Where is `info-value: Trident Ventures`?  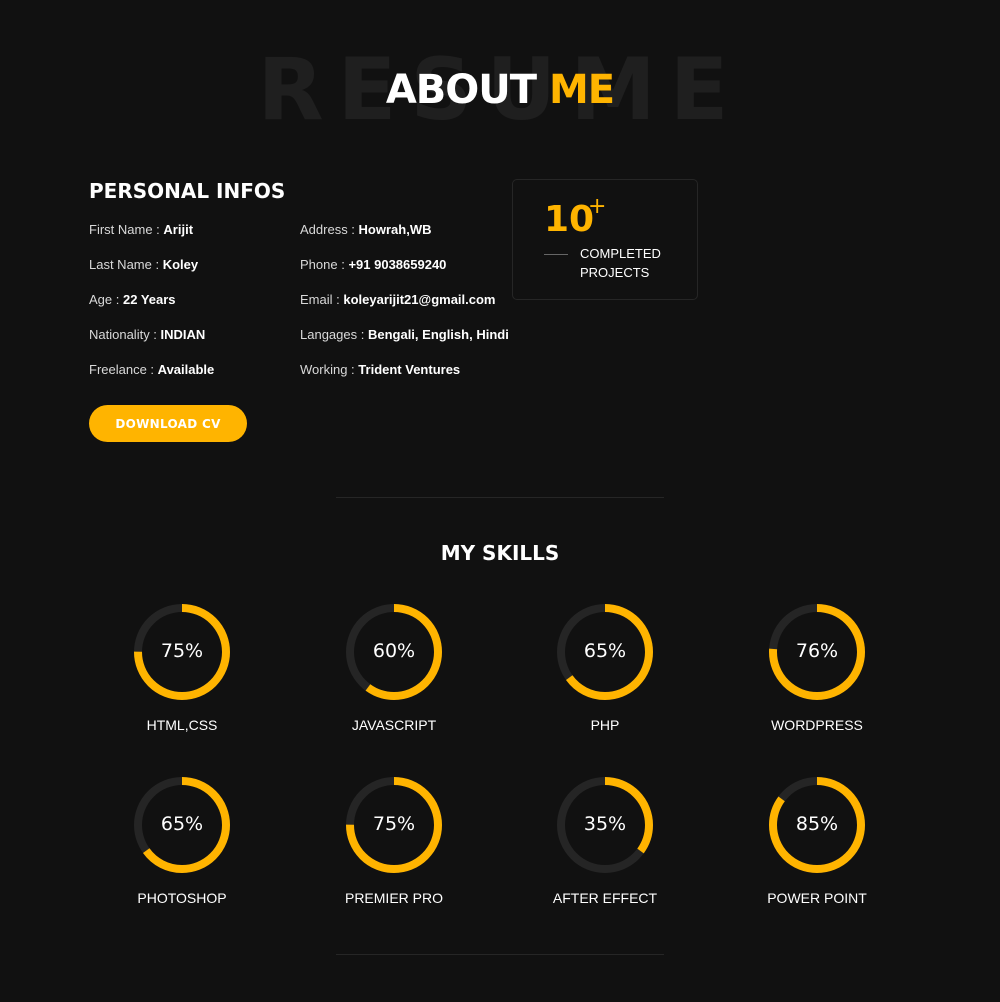 info-value: Trident Ventures is located at coordinates (409, 369).